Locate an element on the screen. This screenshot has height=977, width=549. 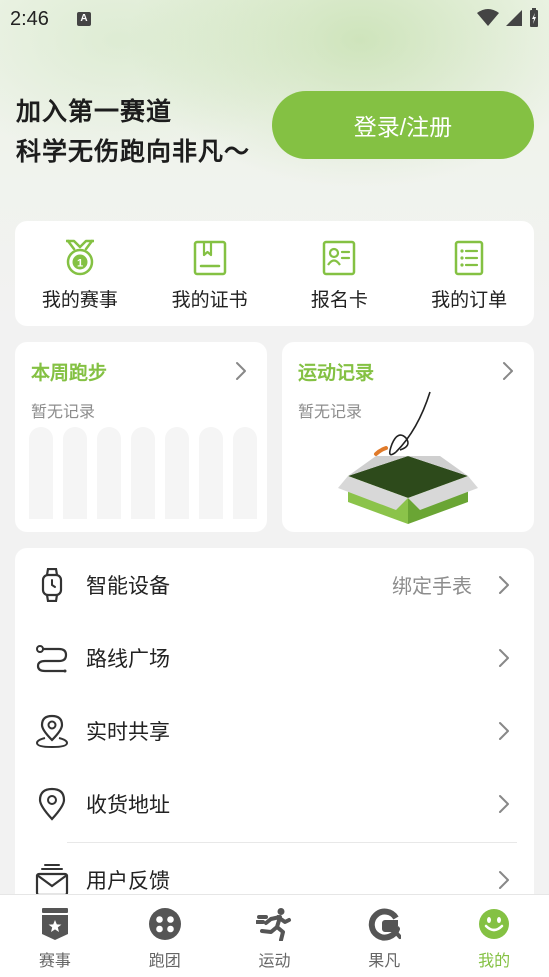
runner-icon is located at coordinates (274, 924).